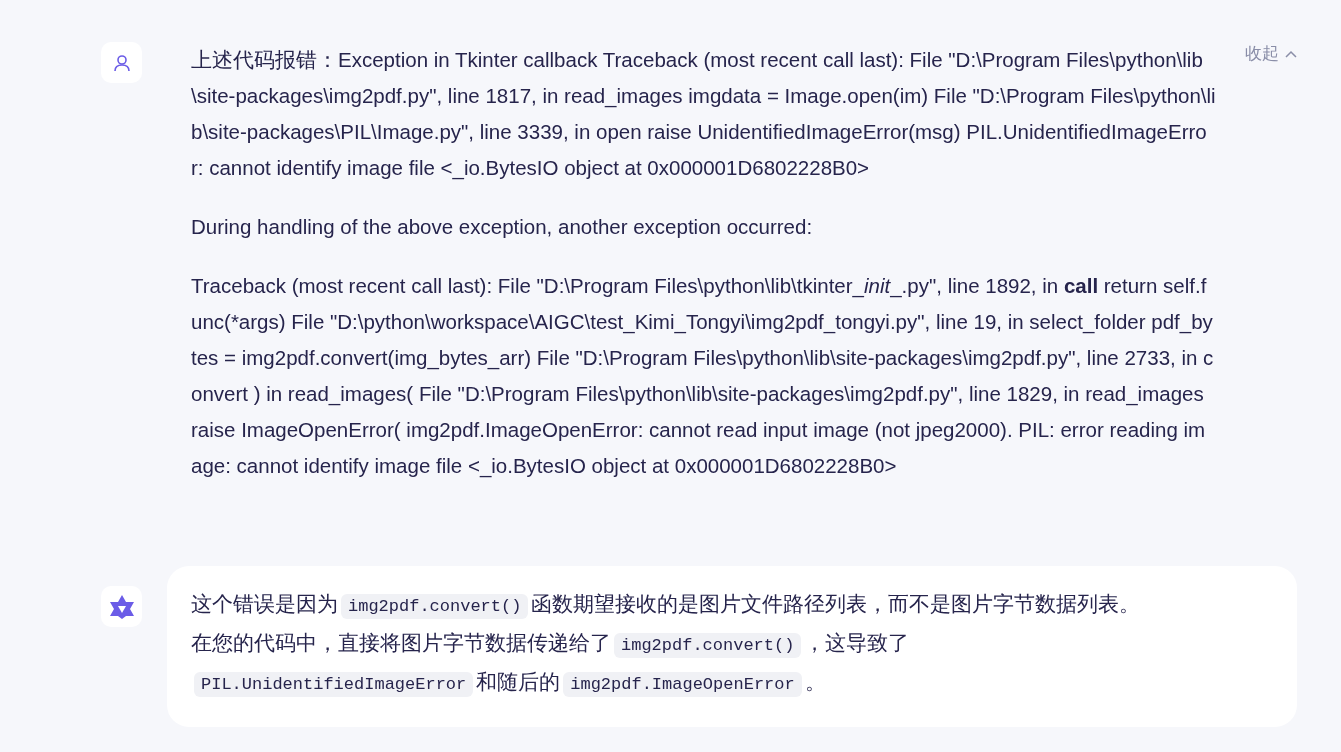 Image resolution: width=1341 pixels, height=752 pixels. I want to click on collapse-button: 收起, so click(1271, 53).